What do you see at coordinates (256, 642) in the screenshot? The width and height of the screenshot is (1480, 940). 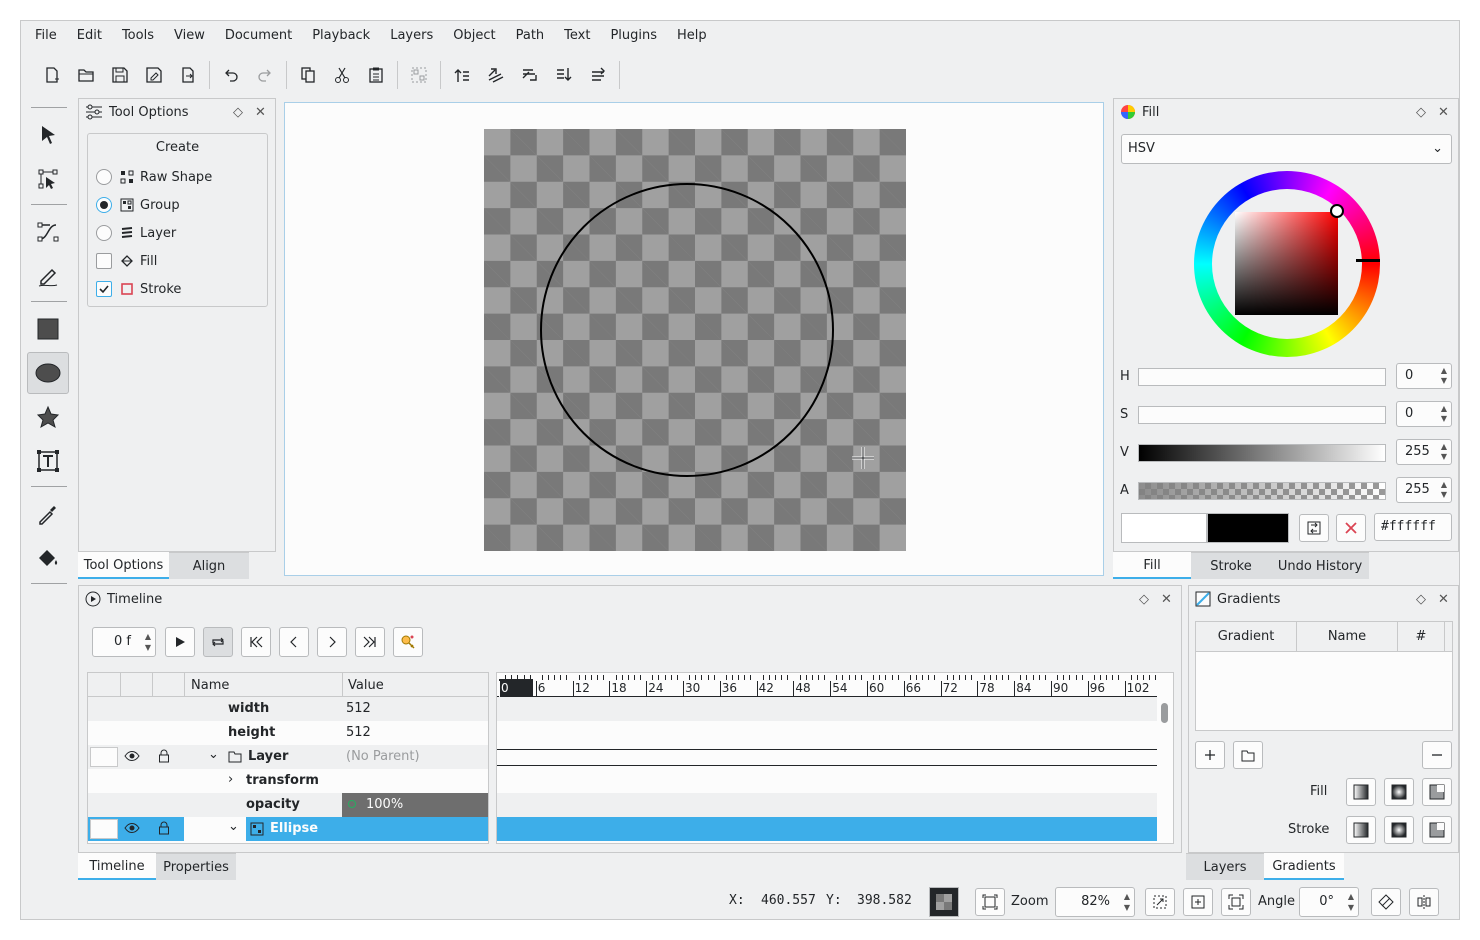 I see `first-frame-button` at bounding box center [256, 642].